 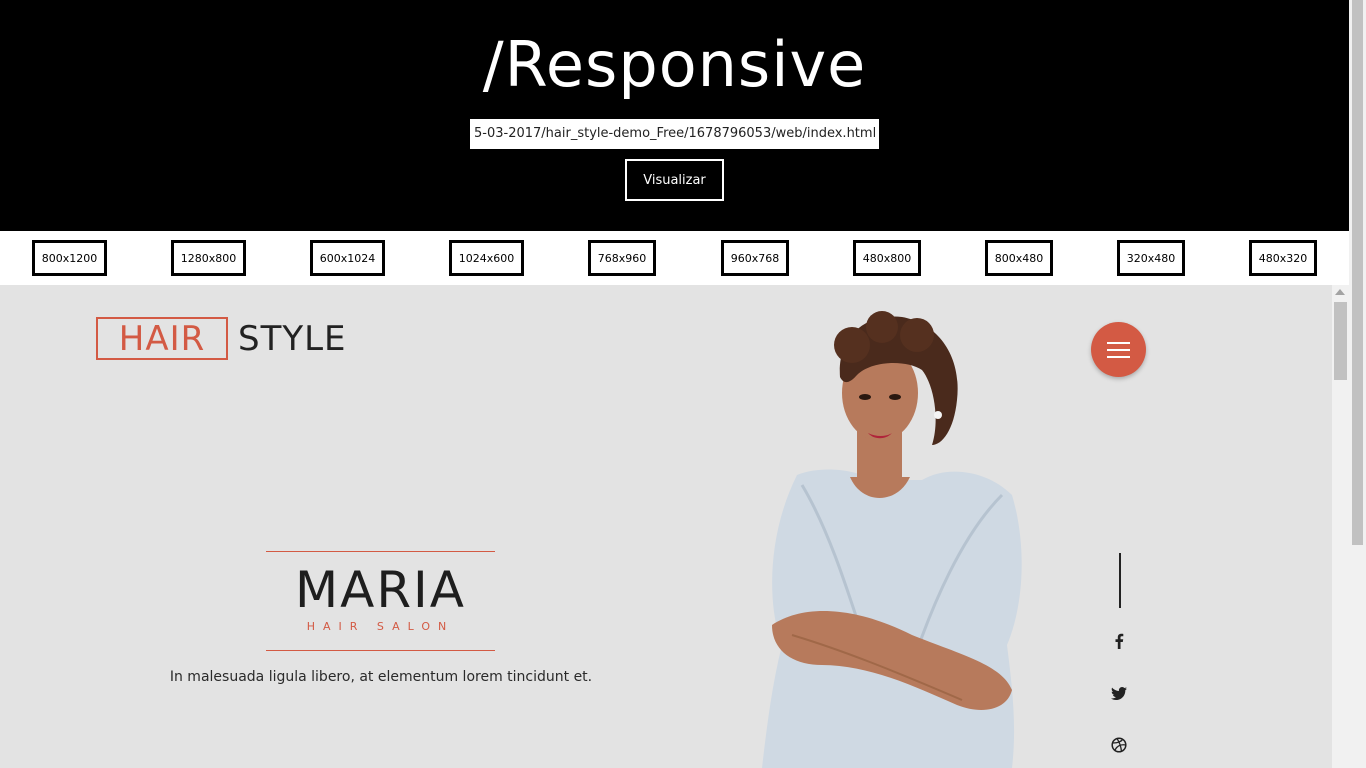 I want to click on menu-button, so click(x=1118, y=349).